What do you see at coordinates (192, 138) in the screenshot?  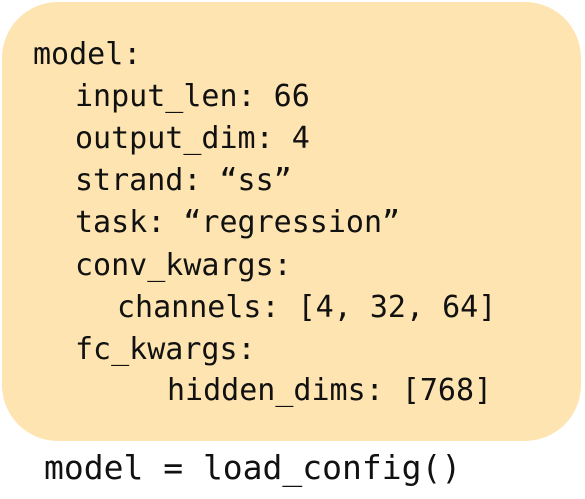 I see `yaml-line-output-dim: output_dim: 4` at bounding box center [192, 138].